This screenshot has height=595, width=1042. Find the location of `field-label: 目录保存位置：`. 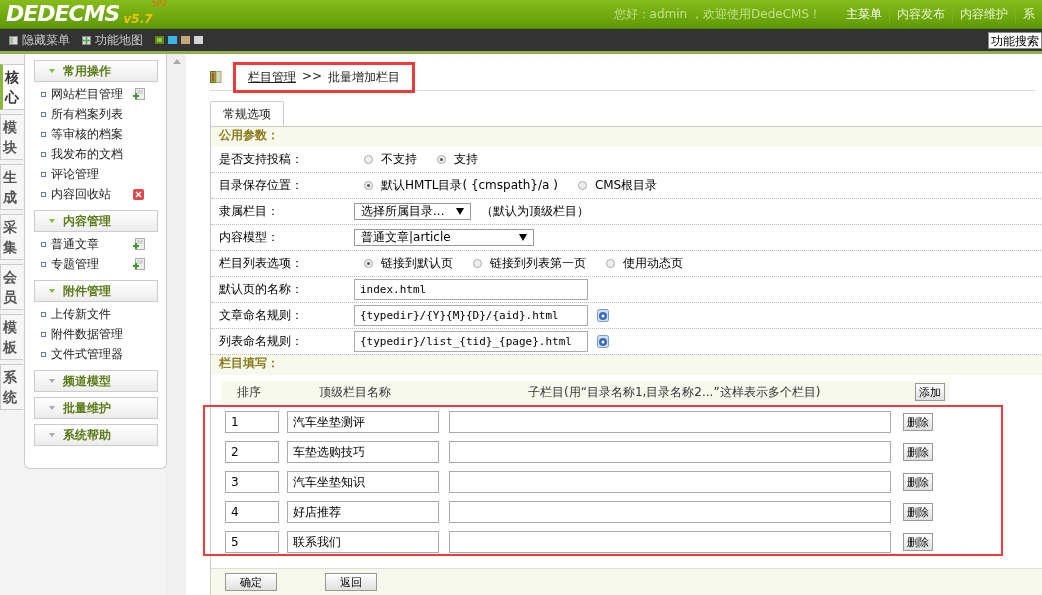

field-label: 目录保存位置： is located at coordinates (261, 185).